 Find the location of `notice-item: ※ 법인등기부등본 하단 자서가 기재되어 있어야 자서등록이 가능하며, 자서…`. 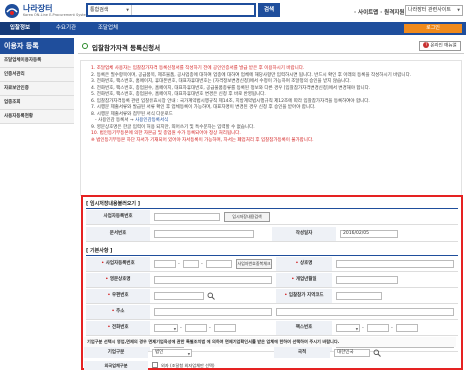

notice-item: ※ 법인등기부등본 하단 자서가 기재되어 있어야 자서등록이 가능하며, 자서… is located at coordinates (202, 140).